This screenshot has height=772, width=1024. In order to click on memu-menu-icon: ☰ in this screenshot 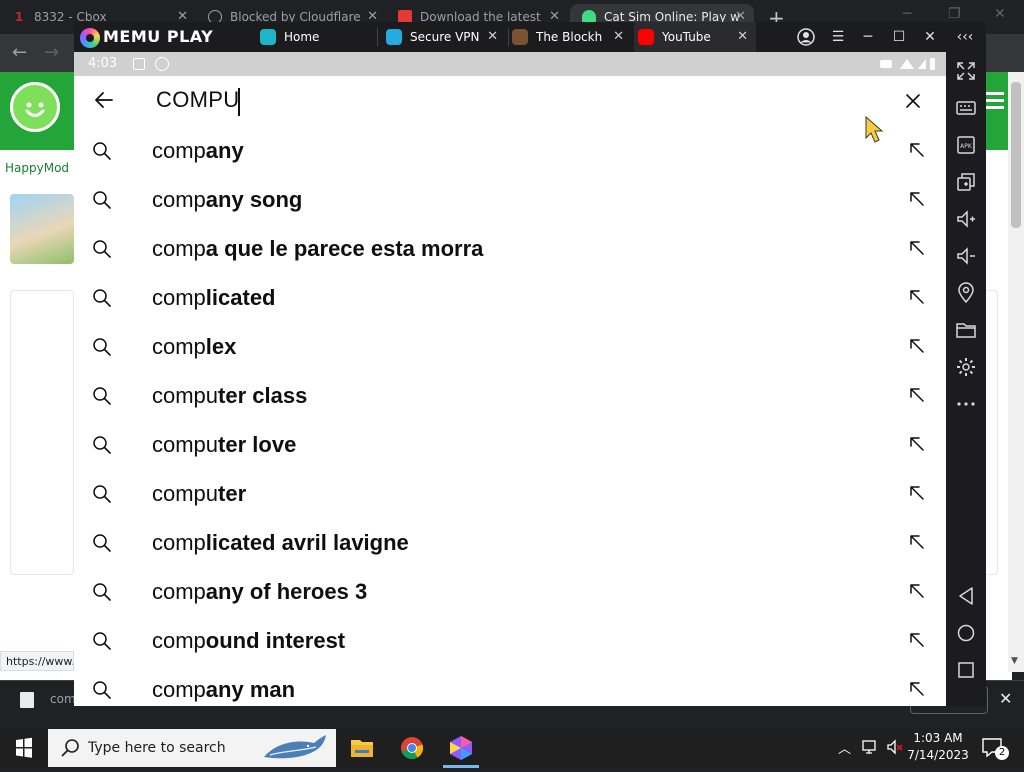, I will do `click(838, 37)`.